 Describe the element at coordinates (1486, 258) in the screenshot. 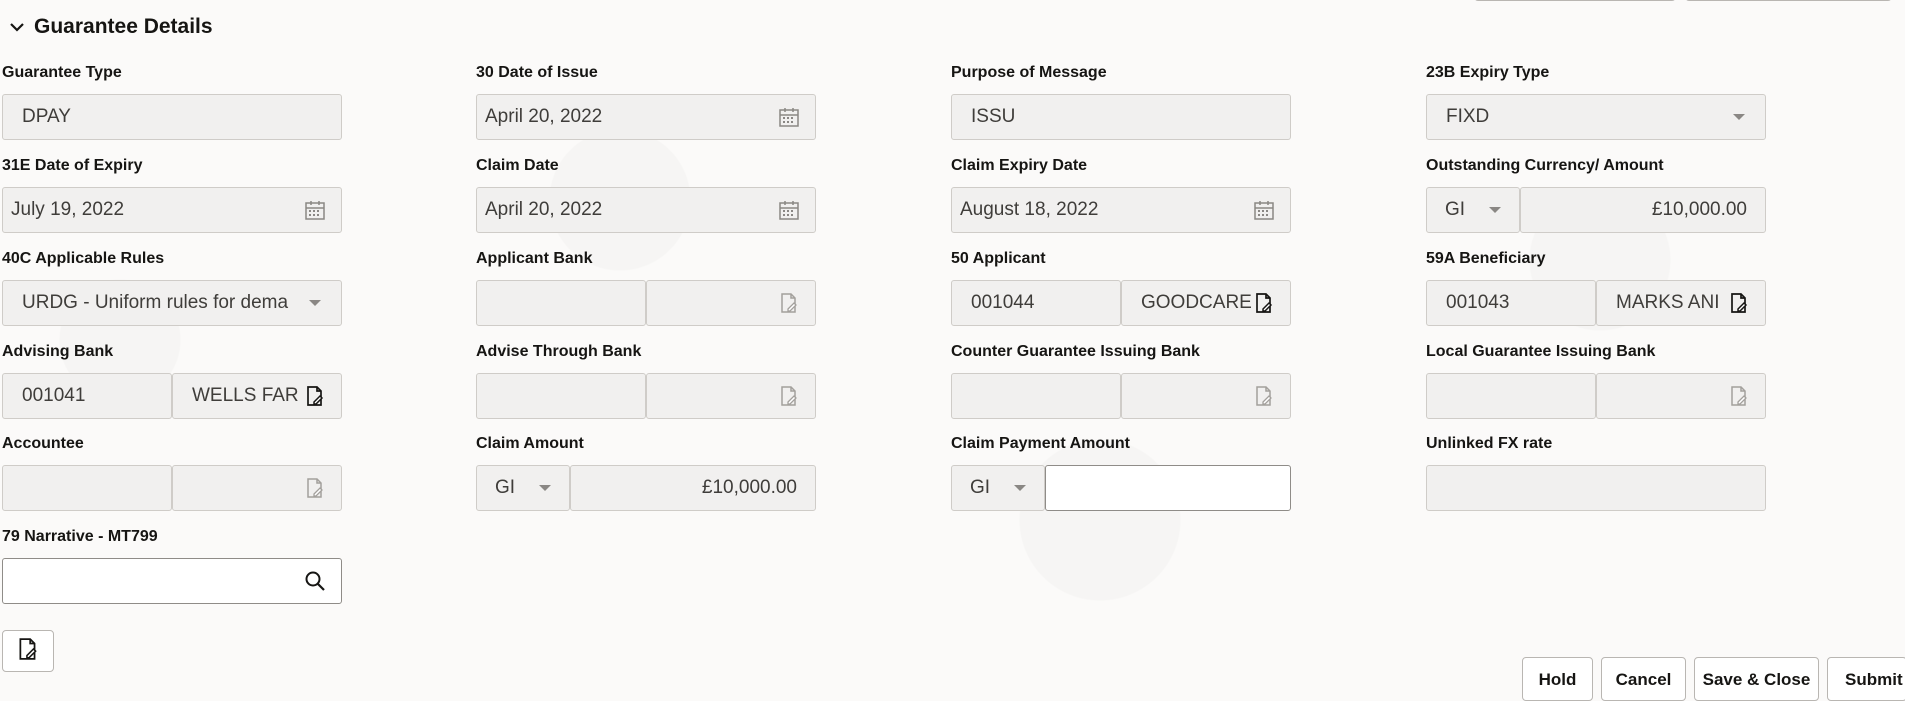

I see `beneficiary-label: 59A Beneficiary` at that location.